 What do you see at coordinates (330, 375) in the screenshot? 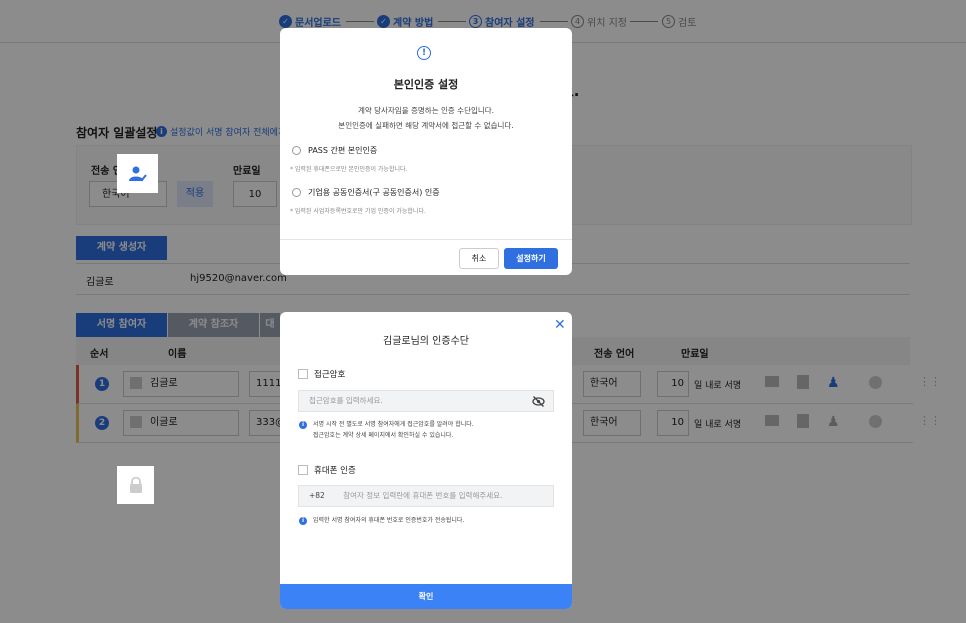
I see `access-code-label: 접근암호` at bounding box center [330, 375].